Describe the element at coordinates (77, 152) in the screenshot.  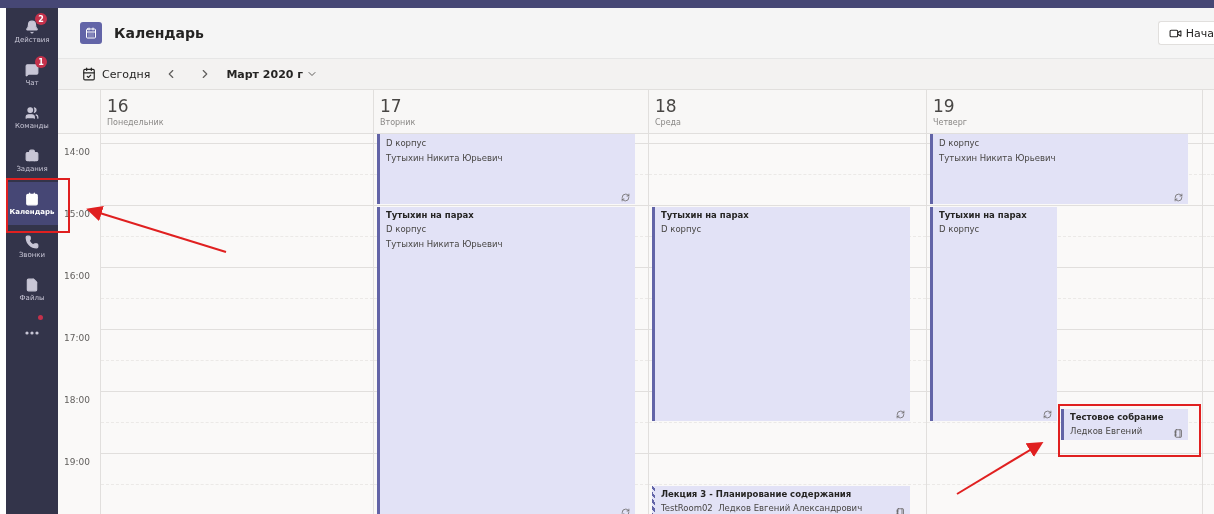
I see `time-label: 14:00` at that location.